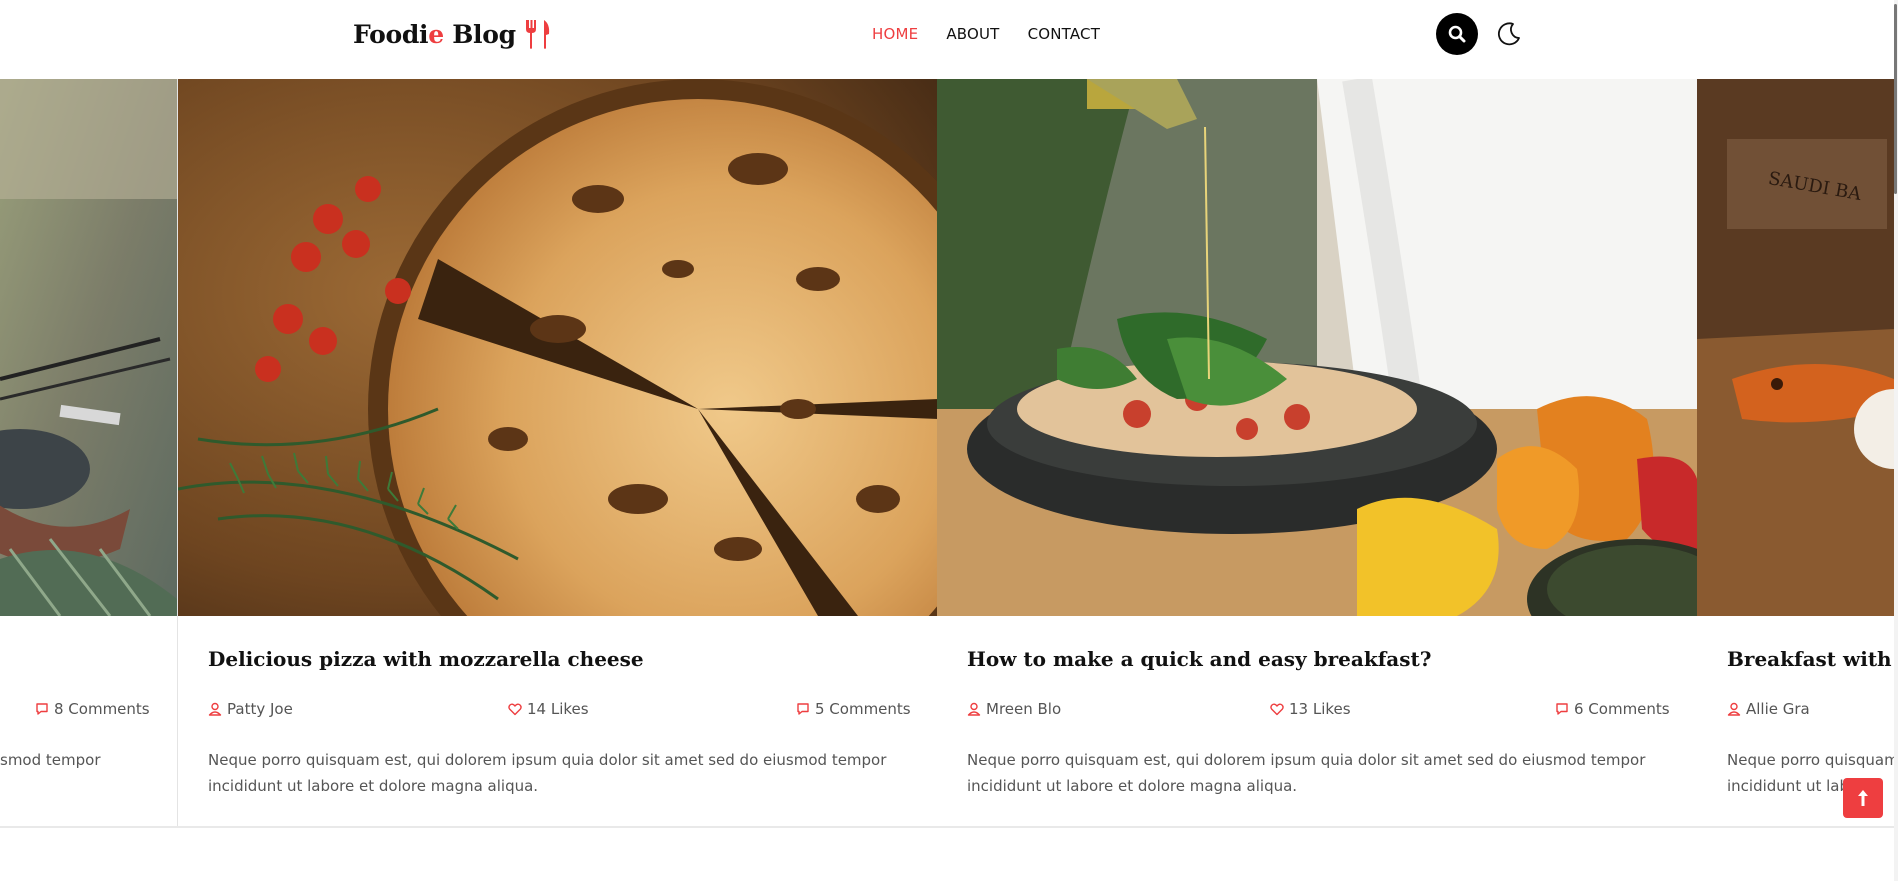 This screenshot has width=1898, height=881. I want to click on post-comments-label: 6 Comments, so click(1622, 709).